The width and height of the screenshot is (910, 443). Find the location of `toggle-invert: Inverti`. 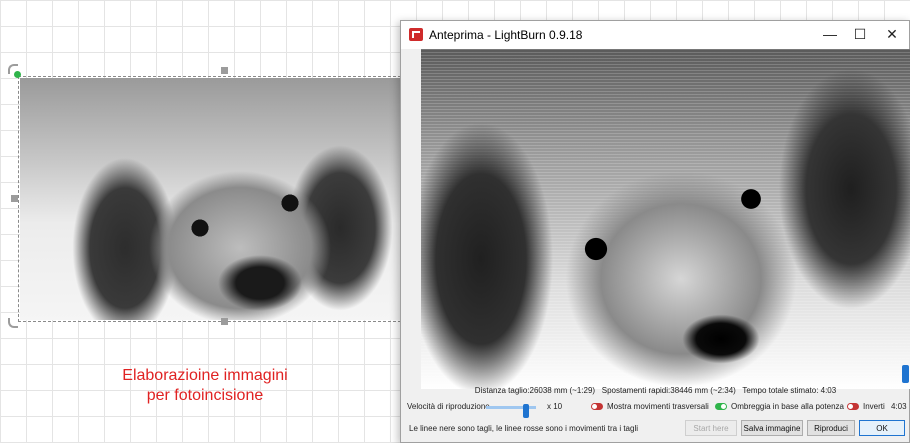

toggle-invert: Inverti is located at coordinates (866, 406).